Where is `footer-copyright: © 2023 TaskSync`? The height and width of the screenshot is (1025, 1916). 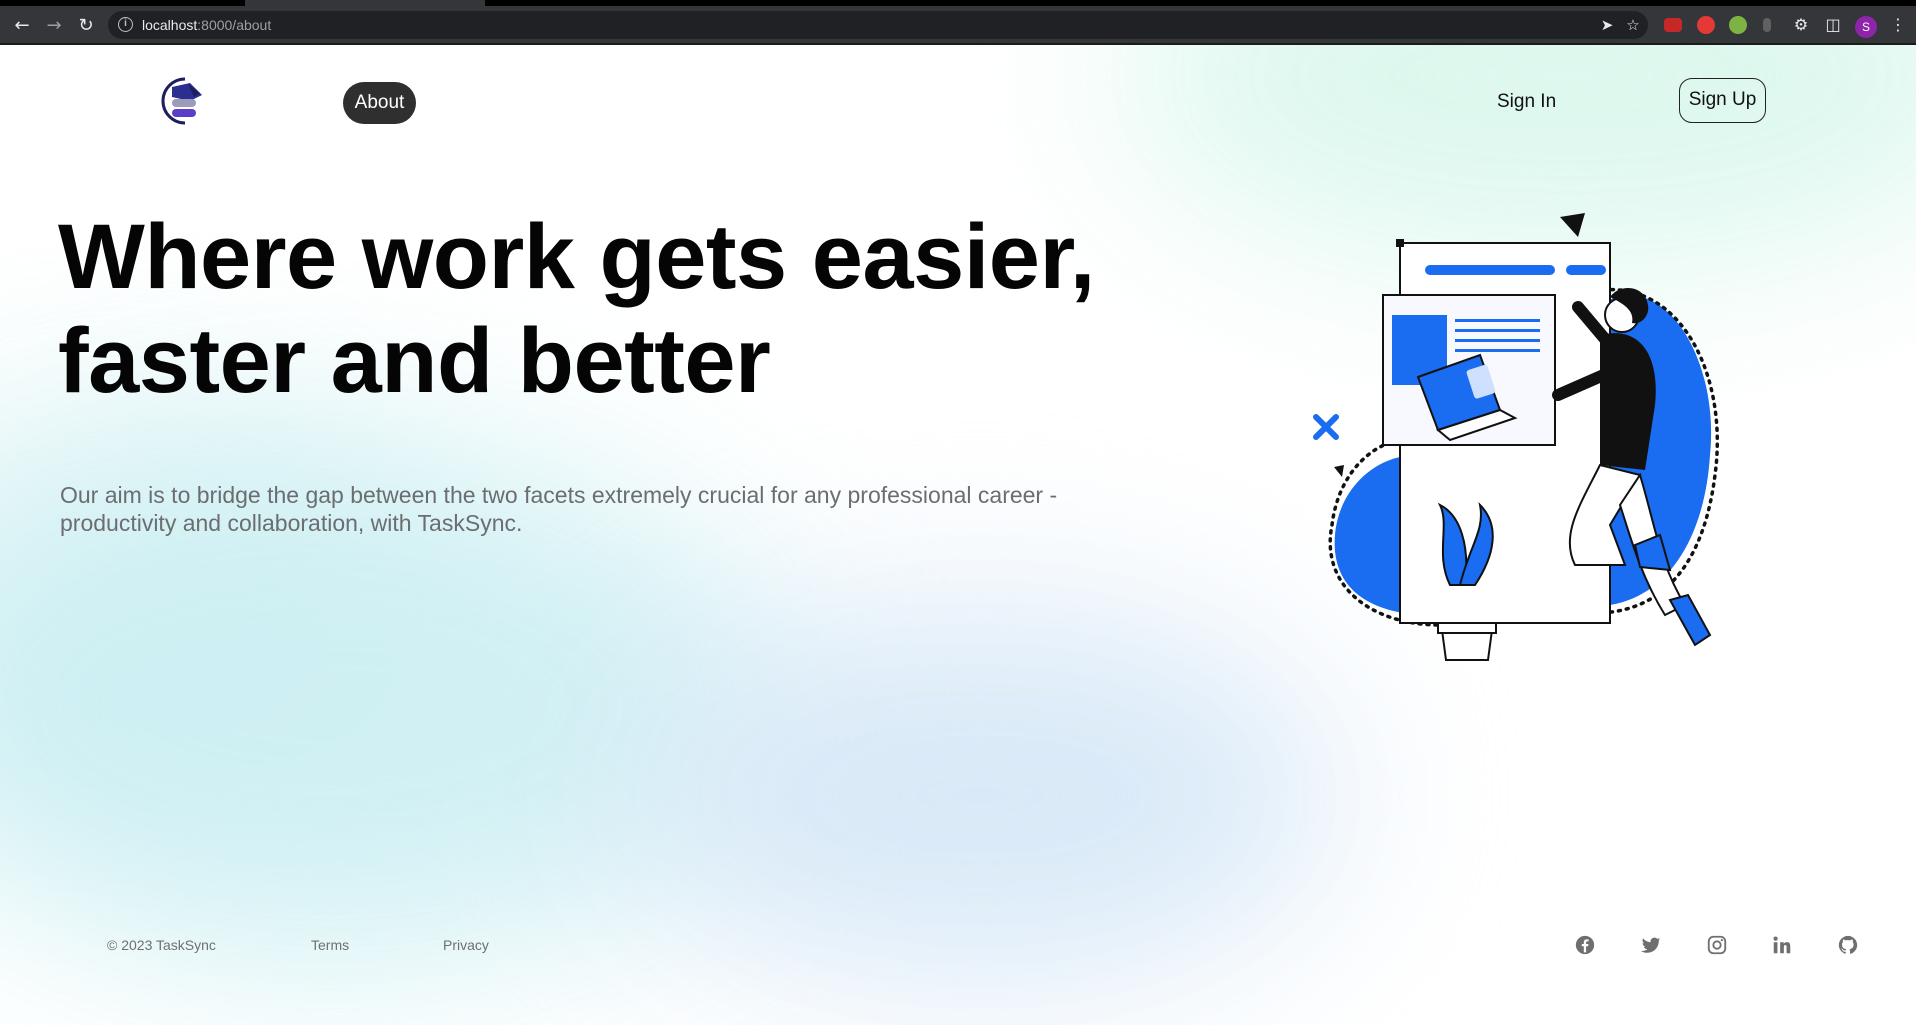
footer-copyright: © 2023 TaskSync is located at coordinates (161, 945).